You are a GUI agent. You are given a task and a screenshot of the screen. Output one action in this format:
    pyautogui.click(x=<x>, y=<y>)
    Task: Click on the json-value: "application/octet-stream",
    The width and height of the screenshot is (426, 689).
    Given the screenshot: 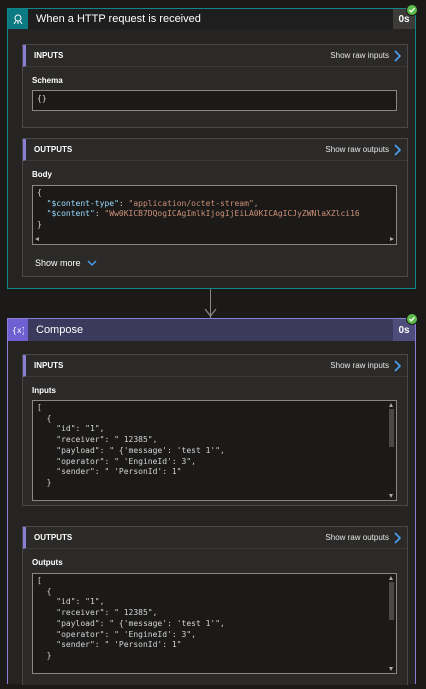 What is the action you would take?
    pyautogui.click(x=193, y=203)
    